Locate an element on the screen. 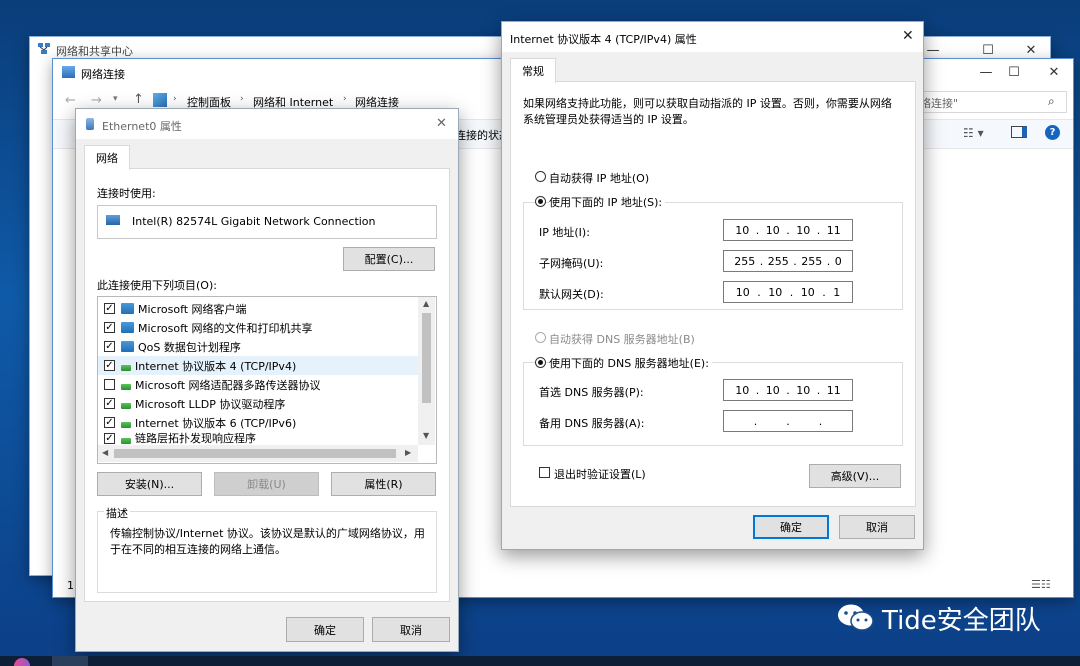  ipv4-close-icon: ✕ is located at coordinates (908, 36).